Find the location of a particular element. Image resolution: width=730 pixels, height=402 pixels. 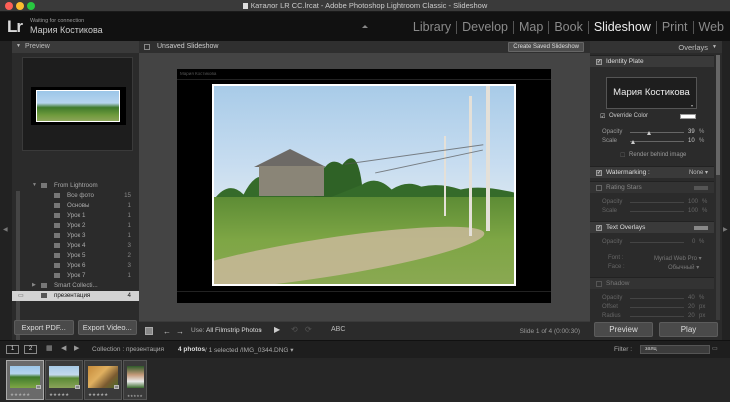

collection-item-selected: ▭ презентация 4 is located at coordinates (75, 296).